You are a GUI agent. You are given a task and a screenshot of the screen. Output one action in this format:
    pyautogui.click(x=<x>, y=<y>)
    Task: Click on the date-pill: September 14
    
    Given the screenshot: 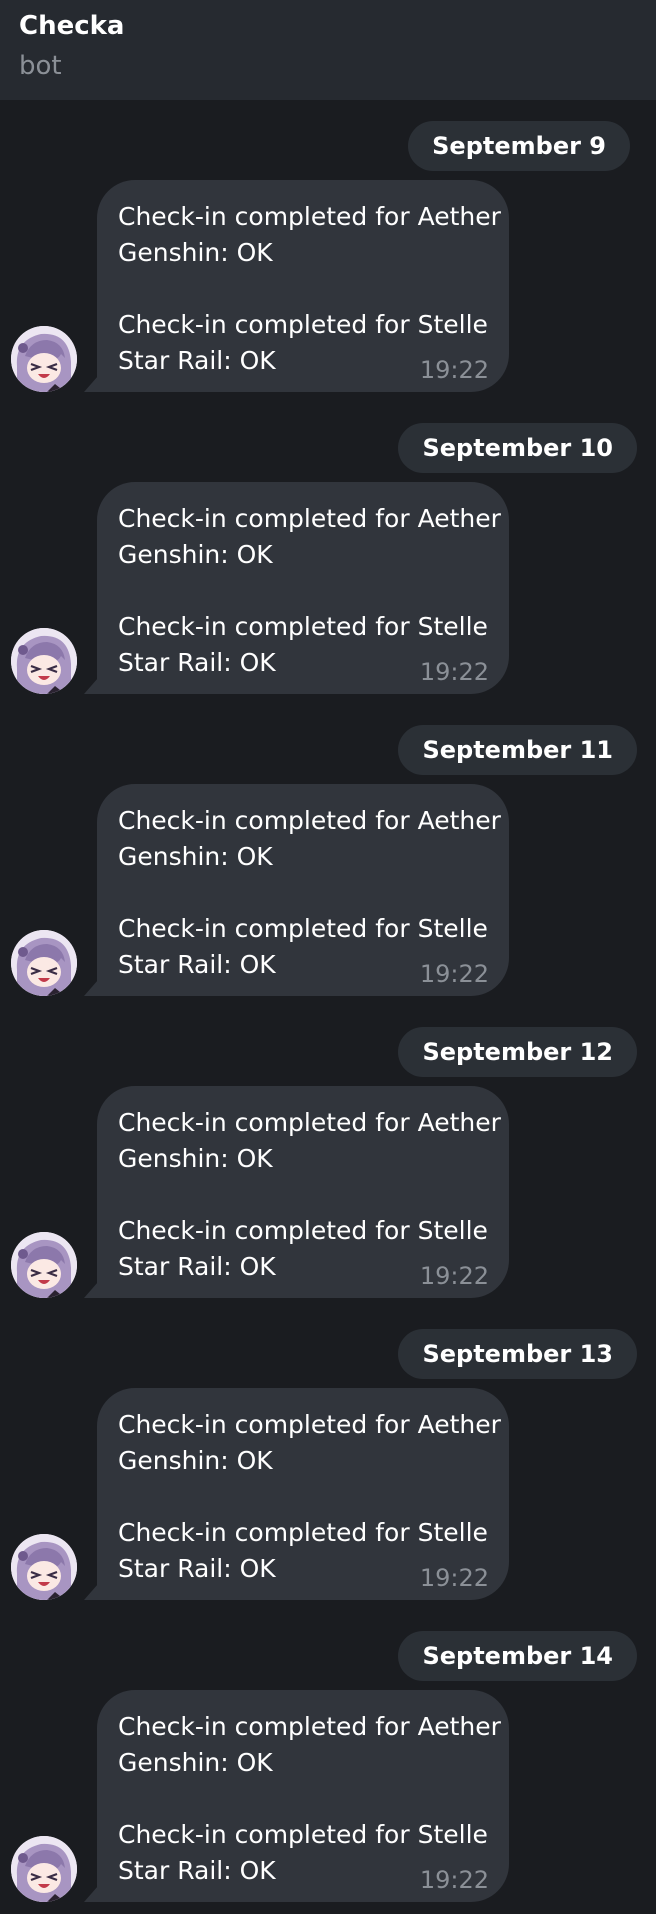 What is the action you would take?
    pyautogui.click(x=517, y=1656)
    